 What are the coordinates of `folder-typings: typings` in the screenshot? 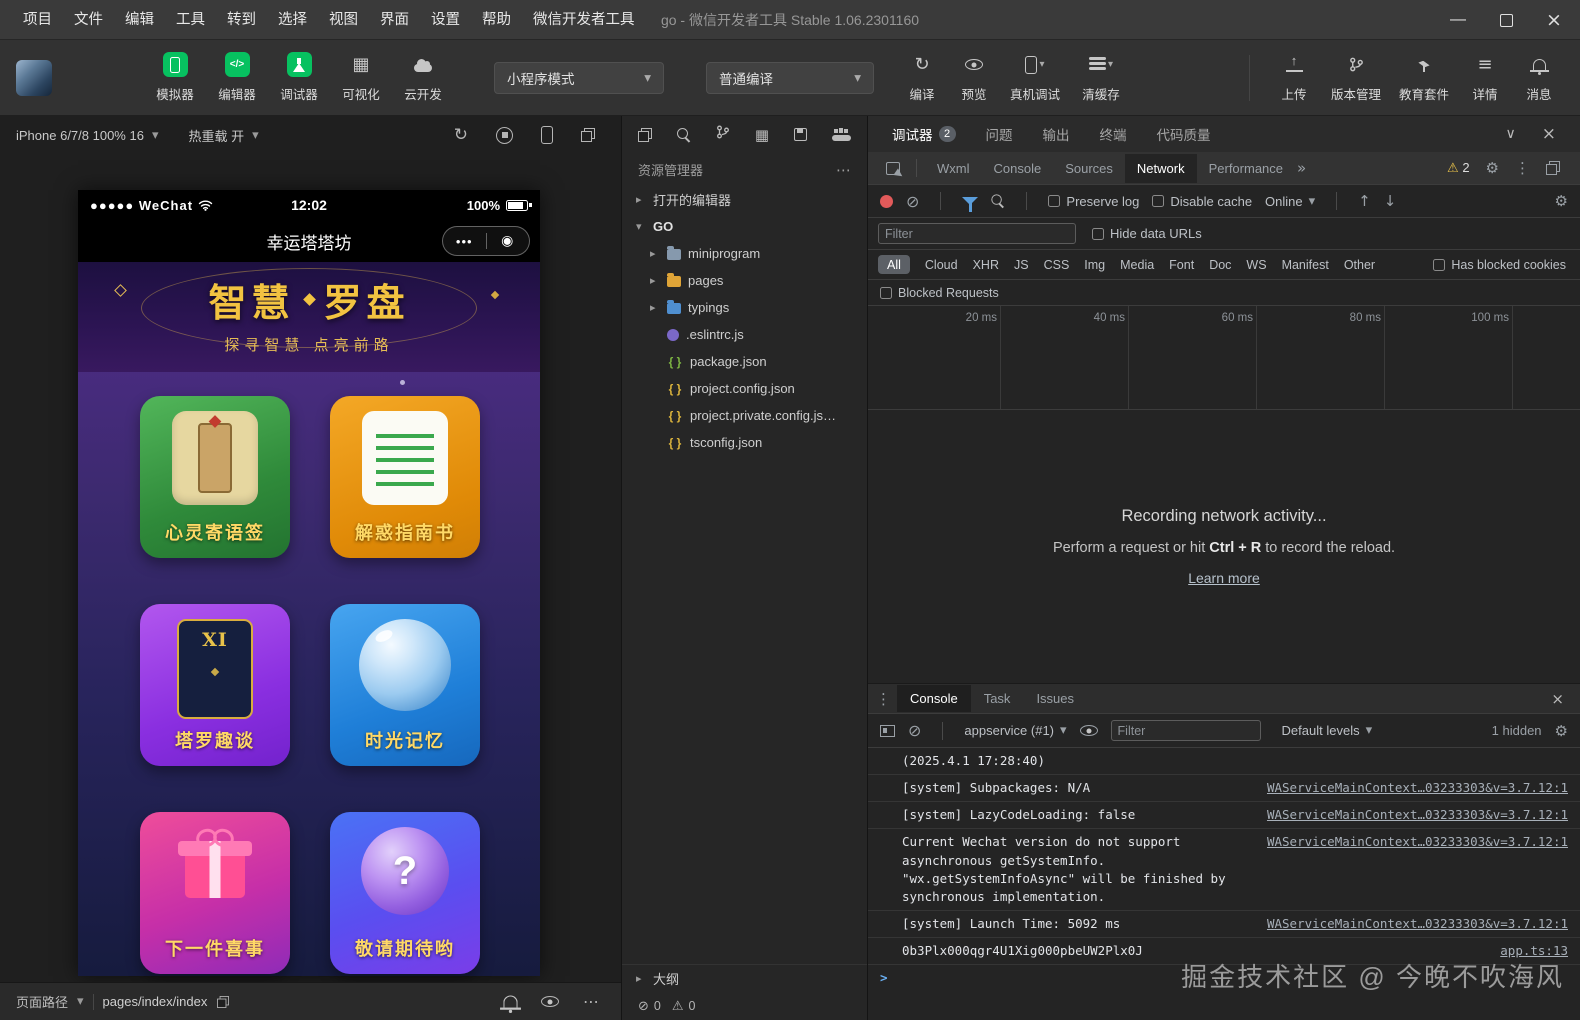 It's located at (744, 307).